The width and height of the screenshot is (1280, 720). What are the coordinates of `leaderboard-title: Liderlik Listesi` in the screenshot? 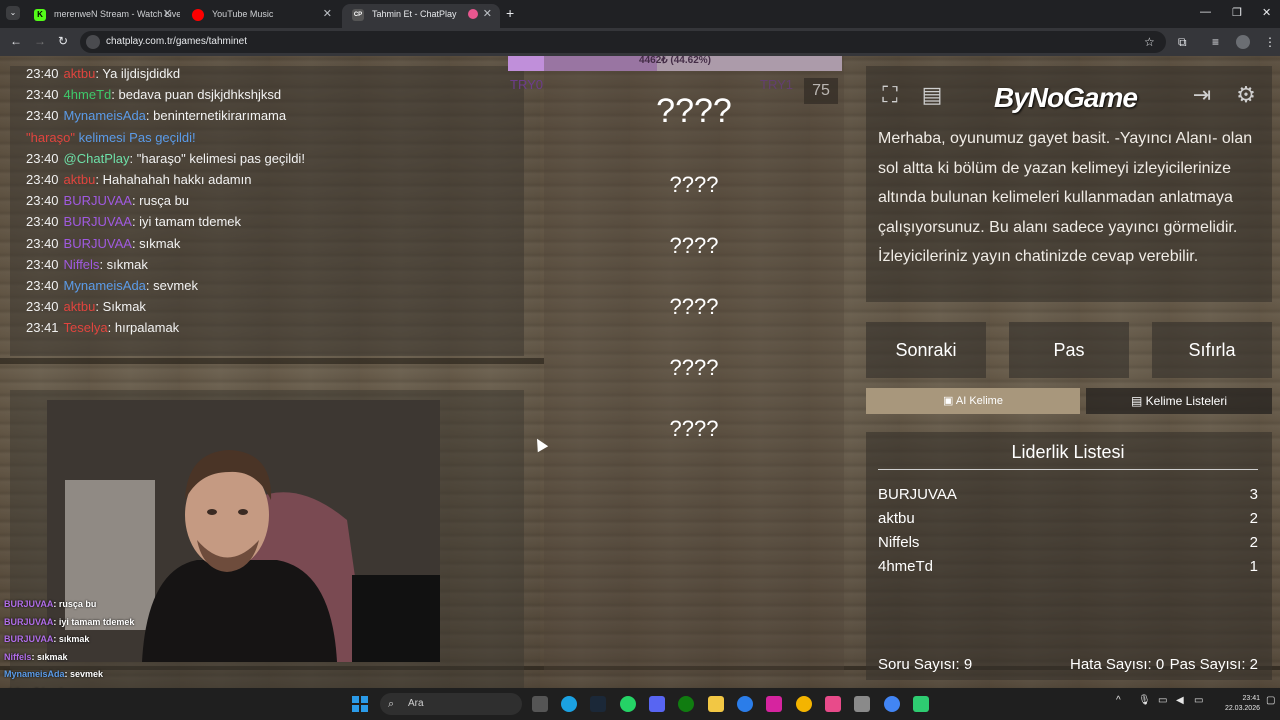 It's located at (1068, 456).